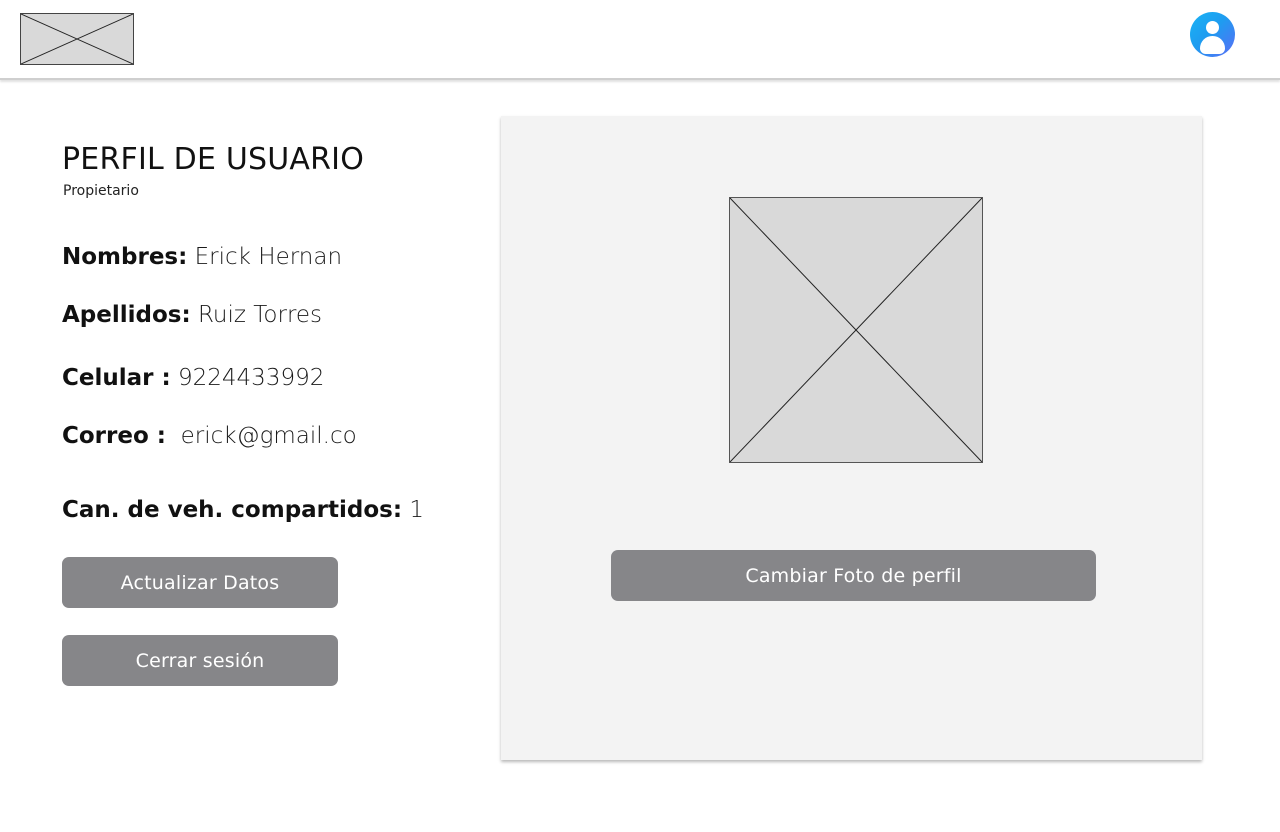 This screenshot has width=1280, height=832. I want to click on field-label: Can. de veh. compartidos:, so click(232, 510).